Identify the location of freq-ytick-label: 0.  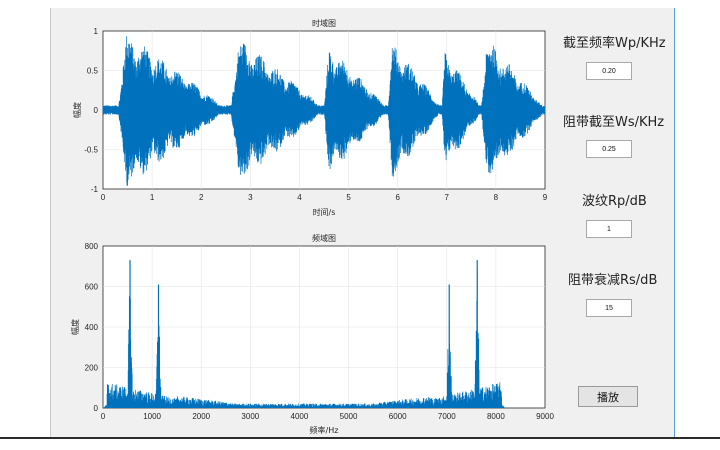
(96, 408).